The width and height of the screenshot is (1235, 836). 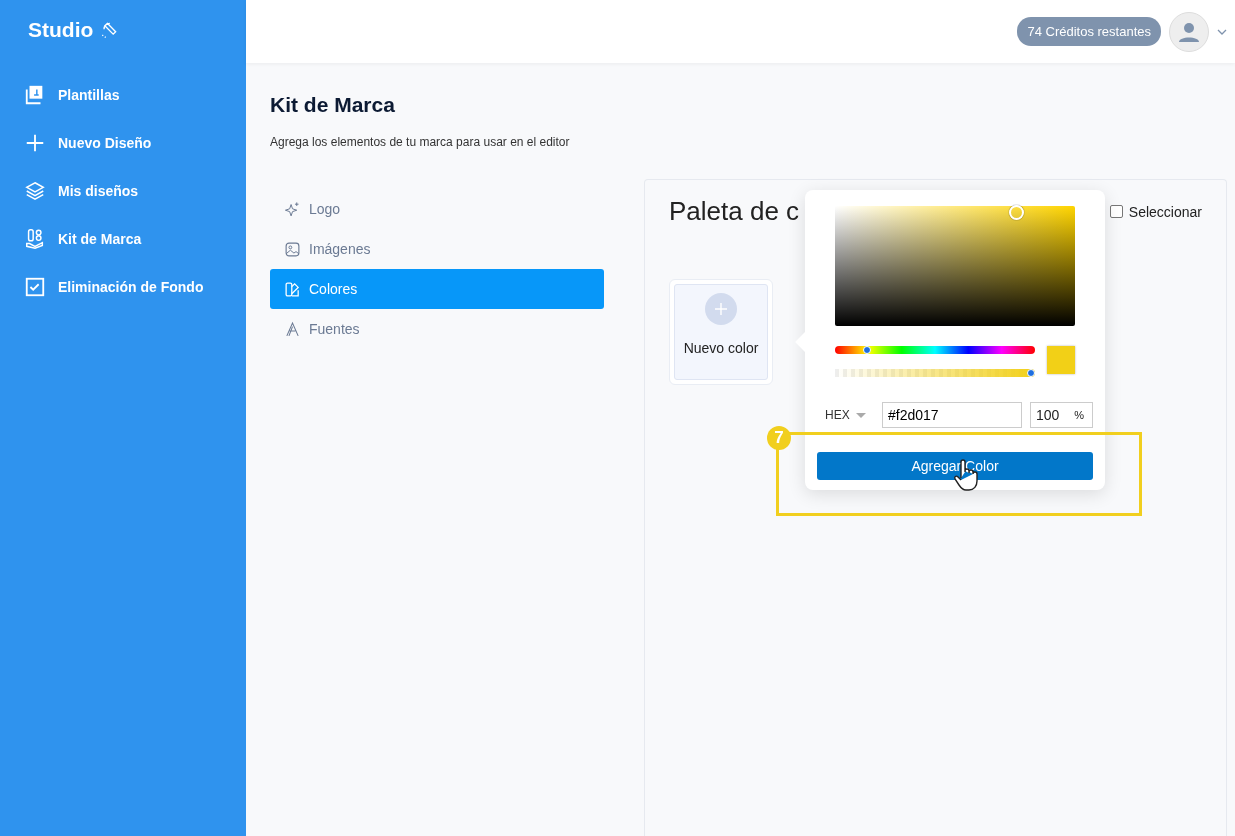 What do you see at coordinates (123, 95) in the screenshot?
I see `sidebar-item: Plantillas` at bounding box center [123, 95].